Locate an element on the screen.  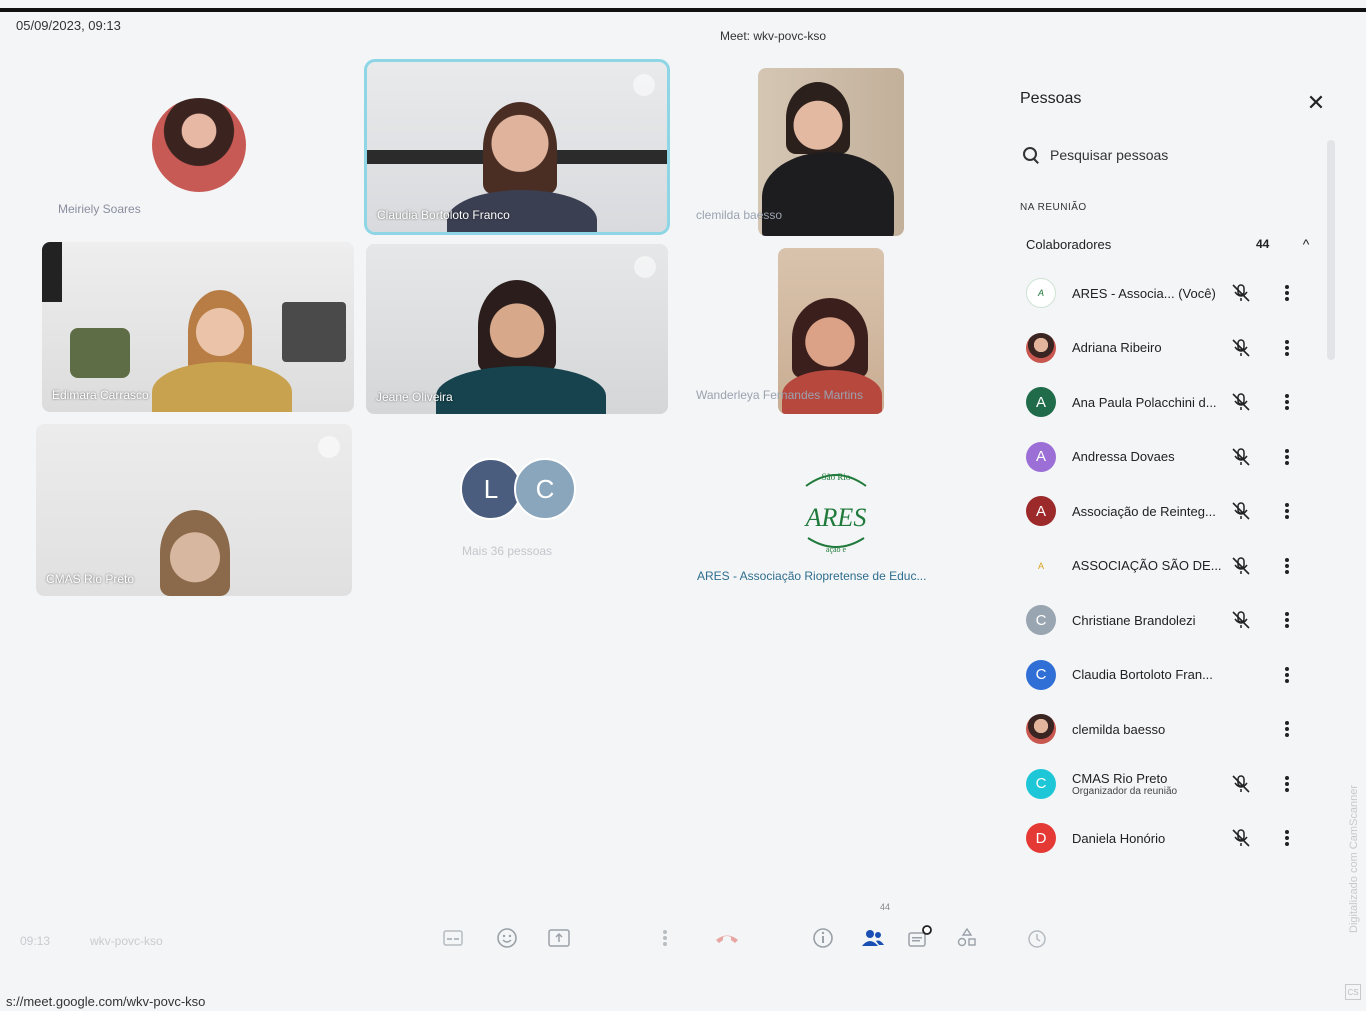
tile-meiriely: Meiriely Soares is located at coordinates (199, 150).